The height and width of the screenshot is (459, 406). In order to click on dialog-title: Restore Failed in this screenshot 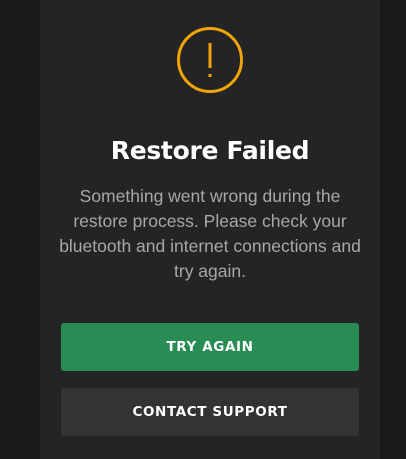, I will do `click(210, 150)`.